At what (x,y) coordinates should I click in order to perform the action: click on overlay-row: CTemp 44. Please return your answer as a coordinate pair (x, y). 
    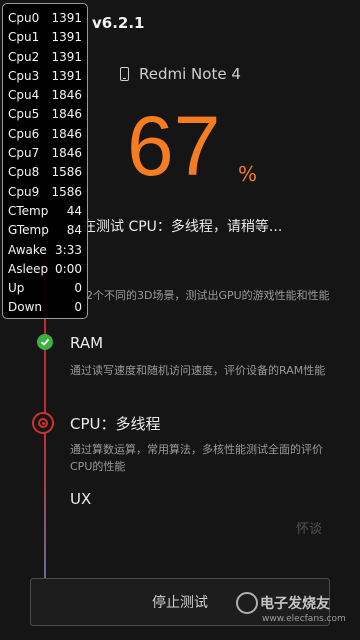
    Looking at the image, I should click on (45, 210).